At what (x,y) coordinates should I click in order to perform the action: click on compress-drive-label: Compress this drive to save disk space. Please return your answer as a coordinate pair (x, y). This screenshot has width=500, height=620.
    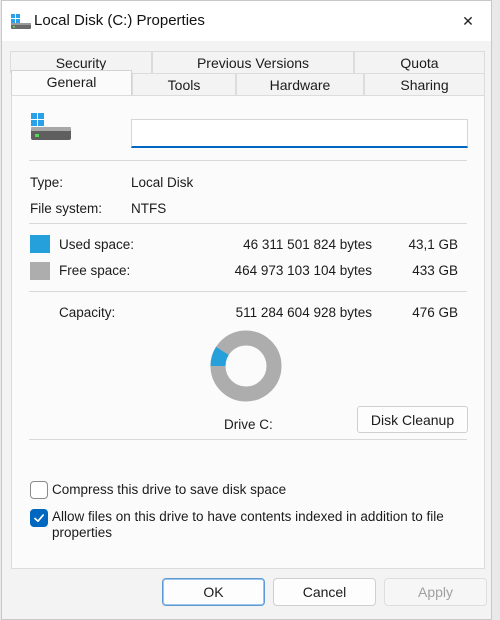
    Looking at the image, I should click on (169, 489).